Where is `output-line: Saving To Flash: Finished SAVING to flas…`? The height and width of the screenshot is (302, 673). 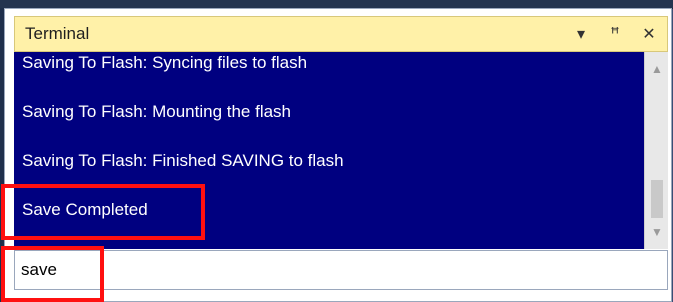 output-line: Saving To Flash: Finished SAVING to flas… is located at coordinates (183, 160).